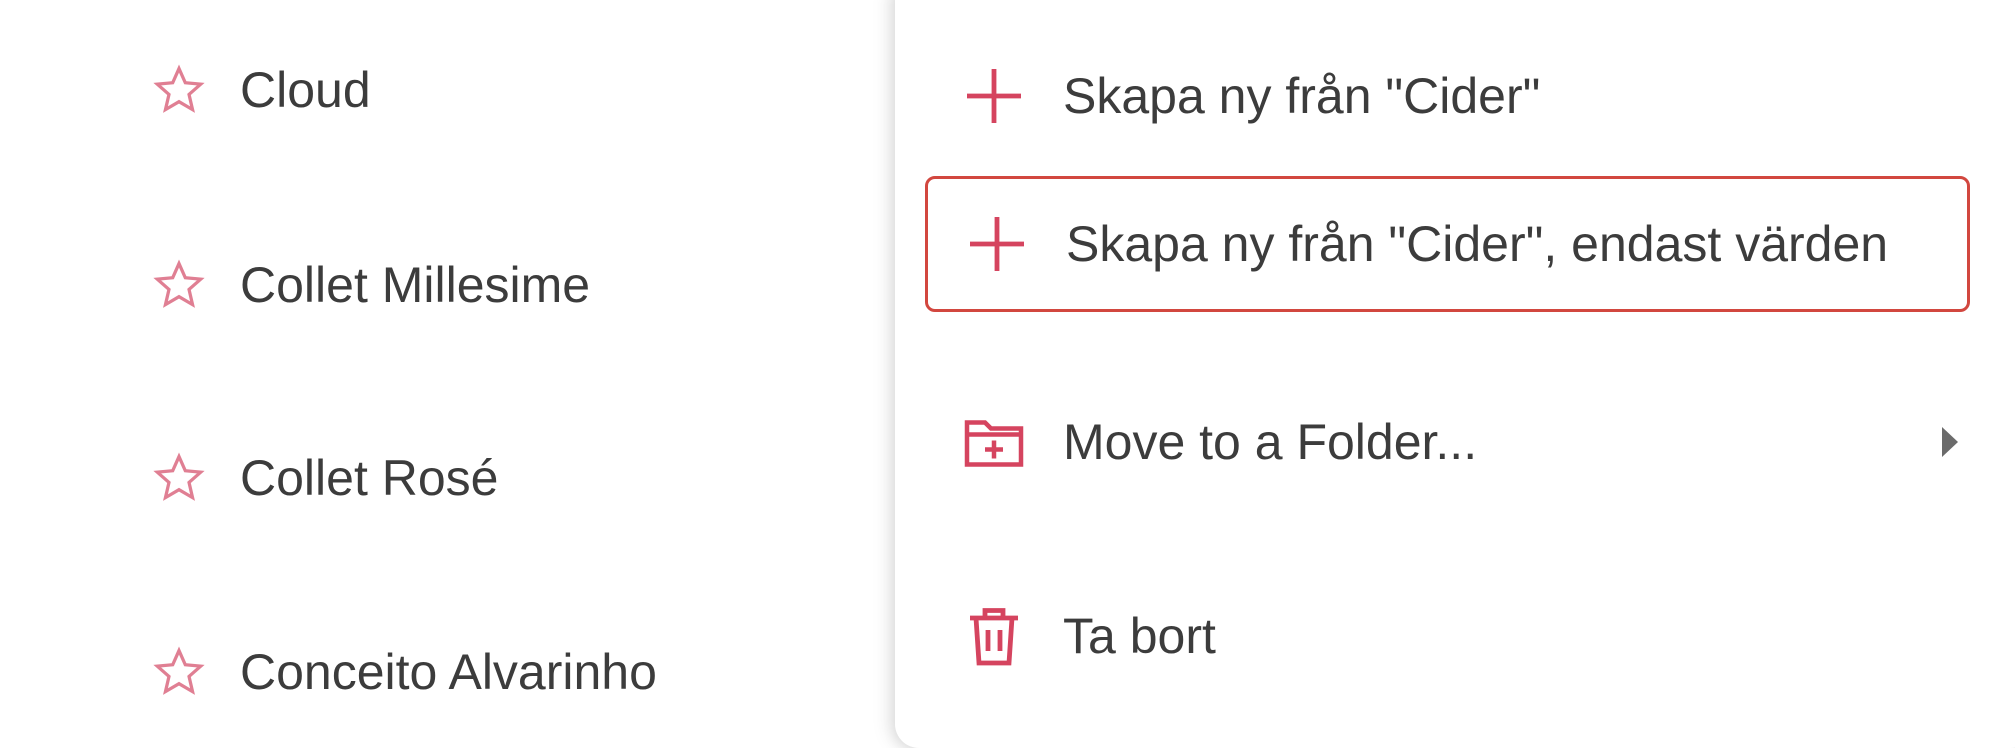  I want to click on create-new-from-cider-values-only-menu-item: Skapa ny från "Cider", endast värden, so click(1447, 244).